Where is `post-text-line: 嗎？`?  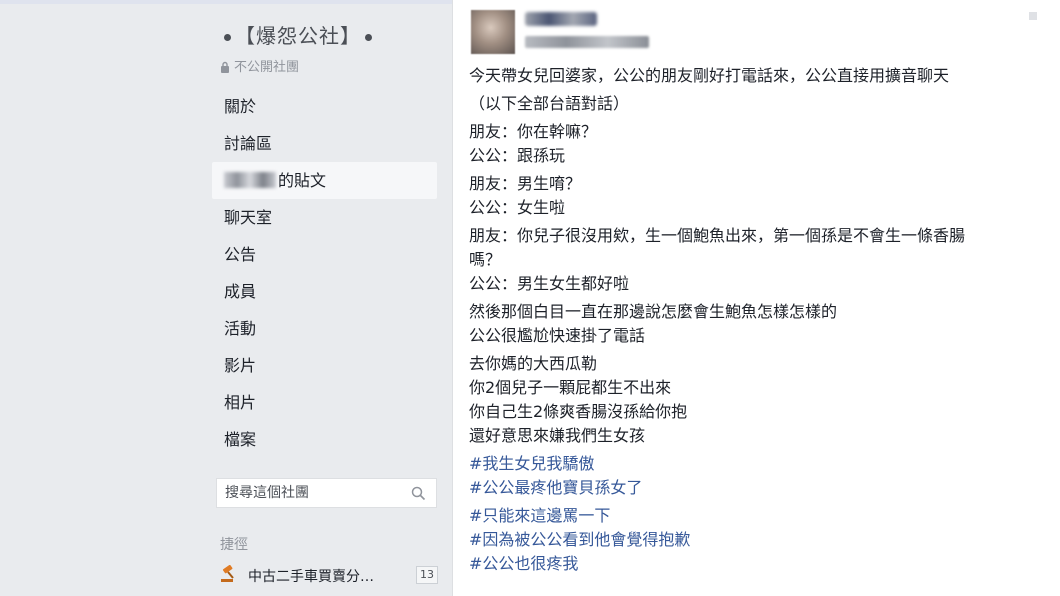
post-text-line: 嗎？ is located at coordinates (485, 259).